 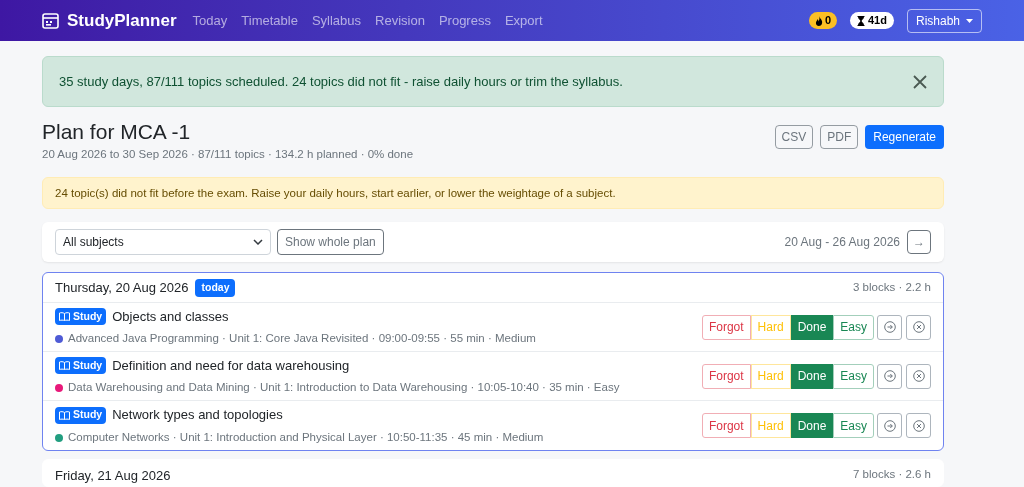 I want to click on flame-icon, so click(x=818, y=20).